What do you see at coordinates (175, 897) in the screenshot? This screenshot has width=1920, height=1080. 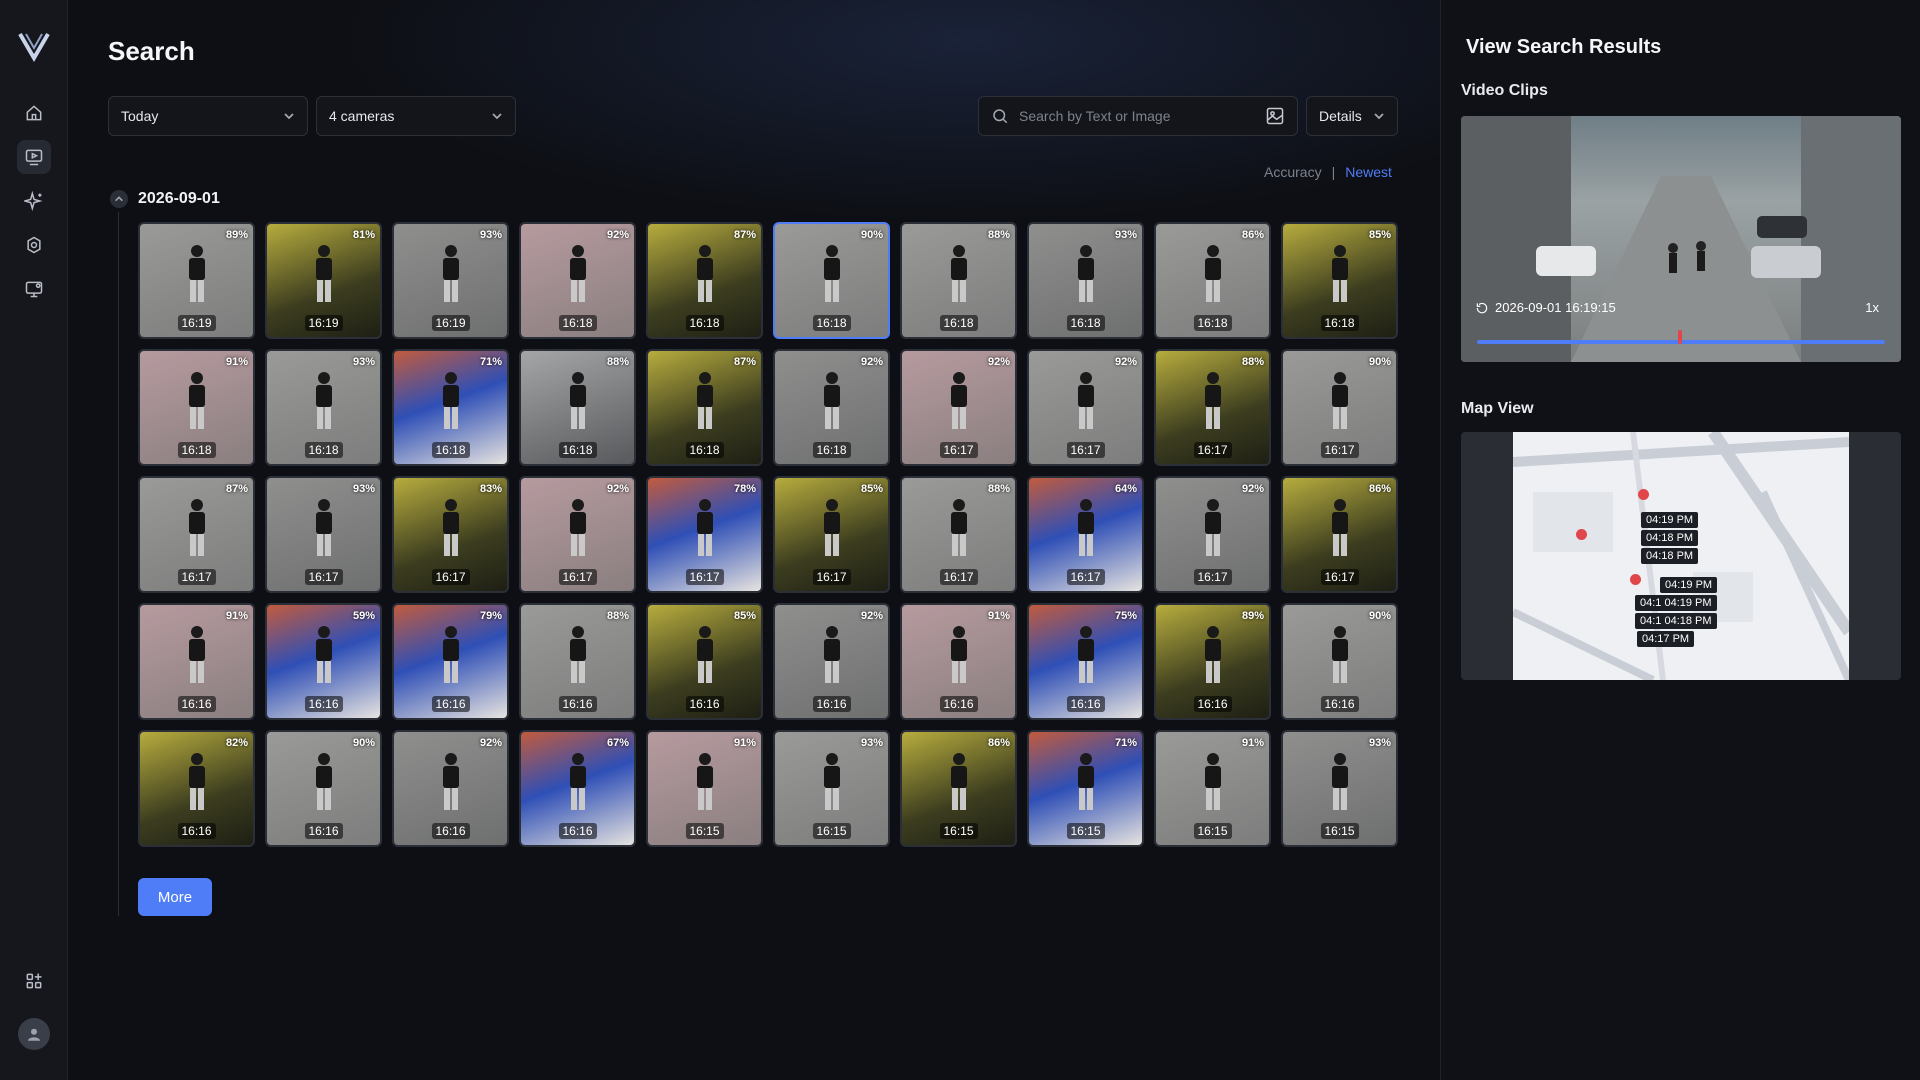 I see `more-button: More` at bounding box center [175, 897].